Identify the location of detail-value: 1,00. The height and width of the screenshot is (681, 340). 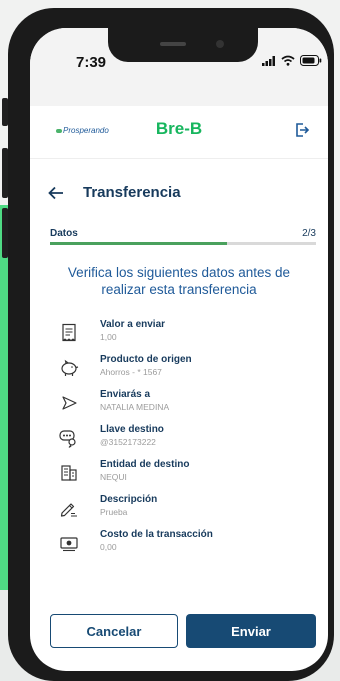
(108, 337).